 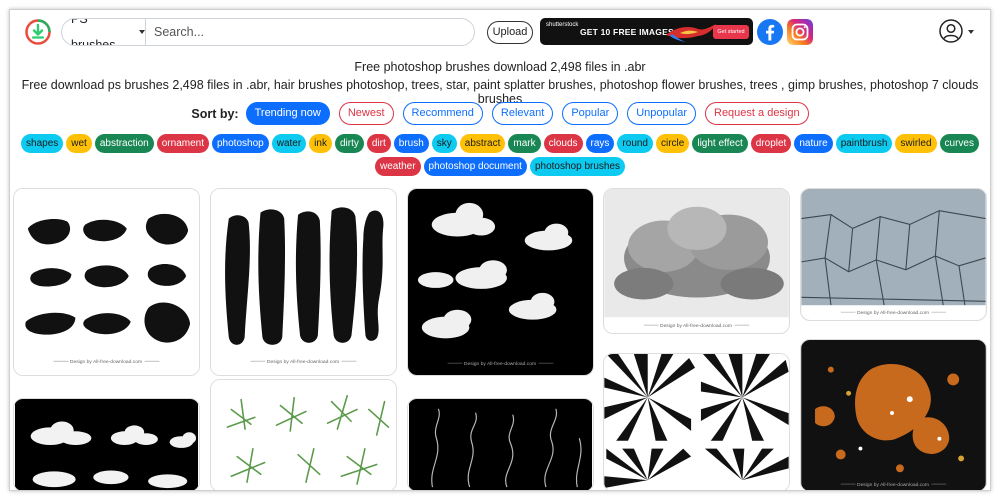 I want to click on download-logo-icon, so click(x=38, y=32).